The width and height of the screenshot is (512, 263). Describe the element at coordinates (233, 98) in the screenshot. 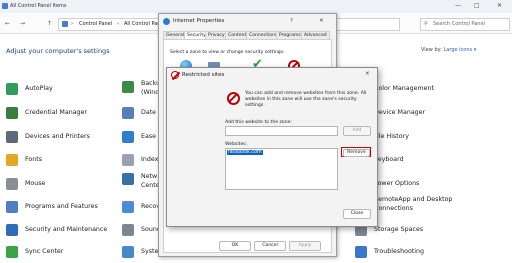

I see `restricted-info-icon` at that location.